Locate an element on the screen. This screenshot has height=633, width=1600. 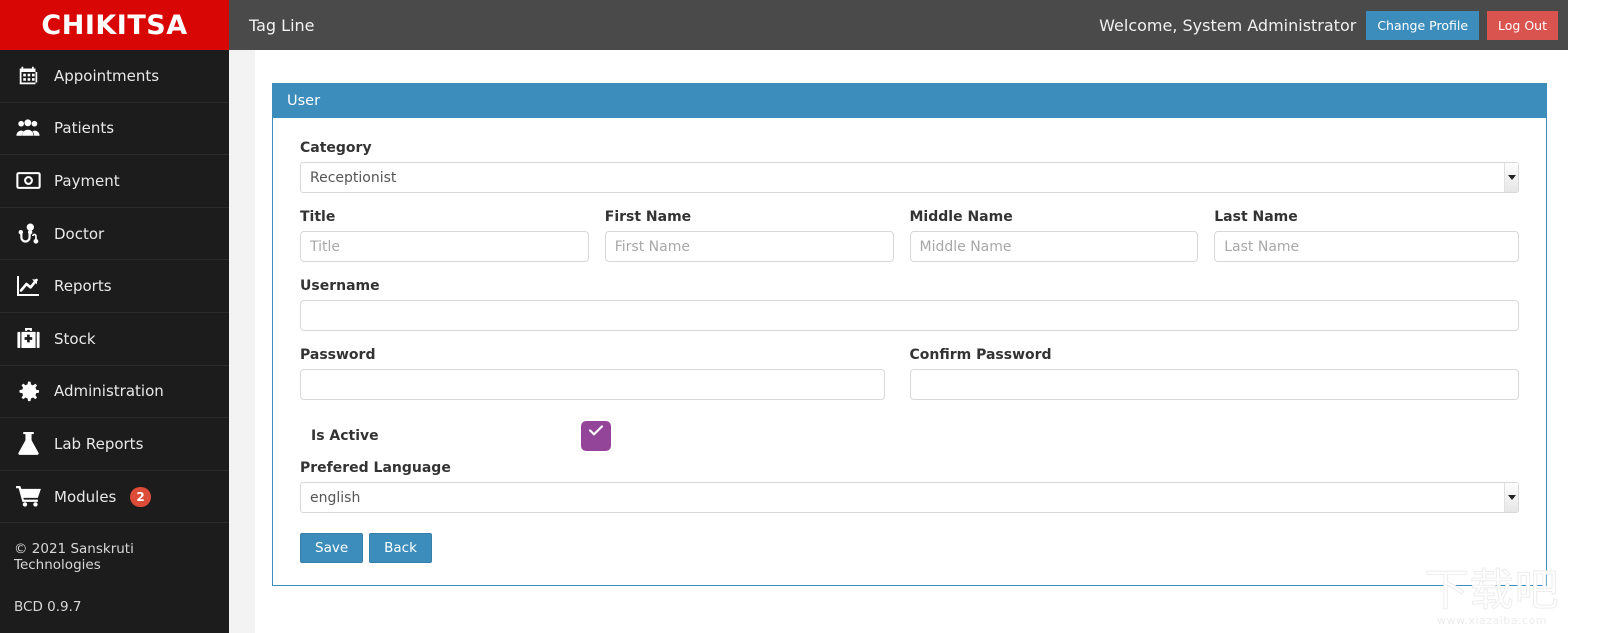
change-profile-button: Change Profile is located at coordinates (1423, 25).